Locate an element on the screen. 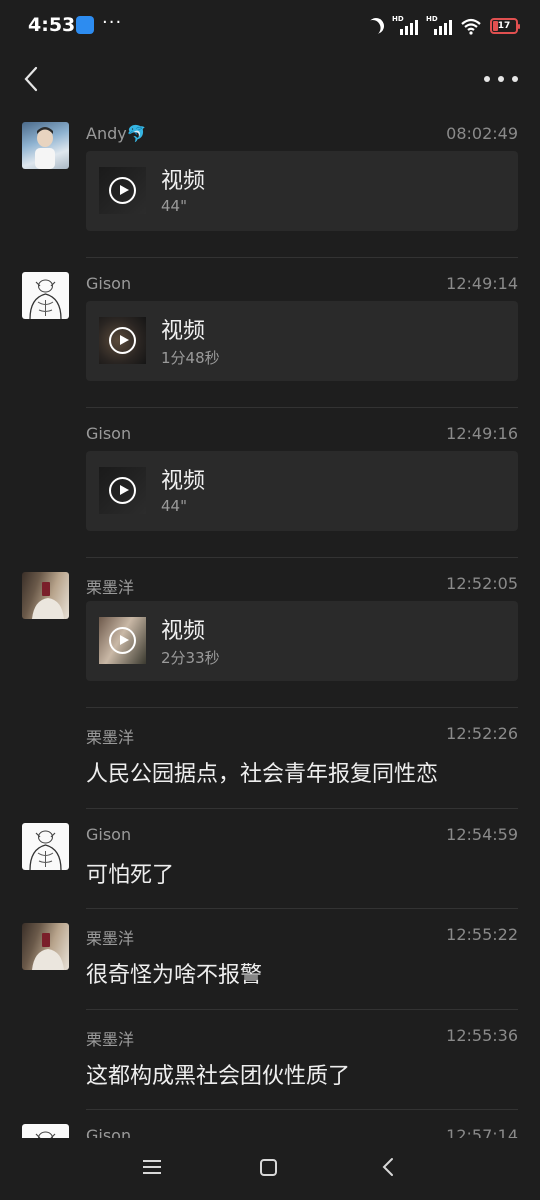  message-item: Gison 12:57:14 is located at coordinates (270, 1124).